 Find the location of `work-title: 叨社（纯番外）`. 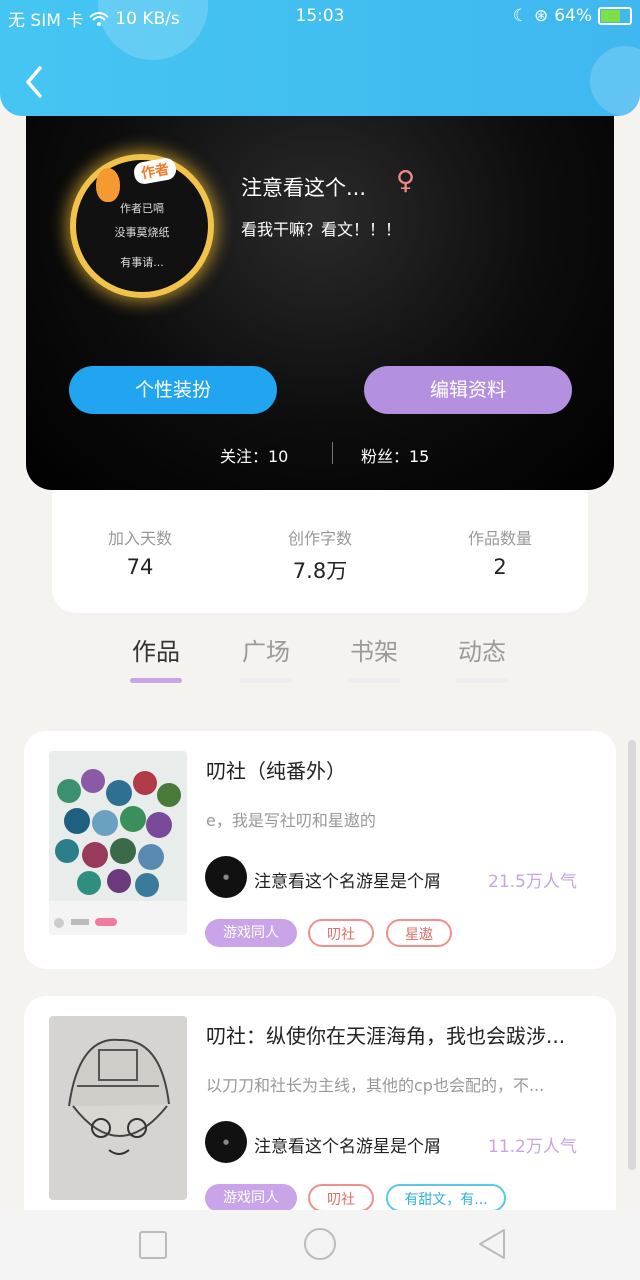

work-title: 叨社（纯番外） is located at coordinates (401, 769).